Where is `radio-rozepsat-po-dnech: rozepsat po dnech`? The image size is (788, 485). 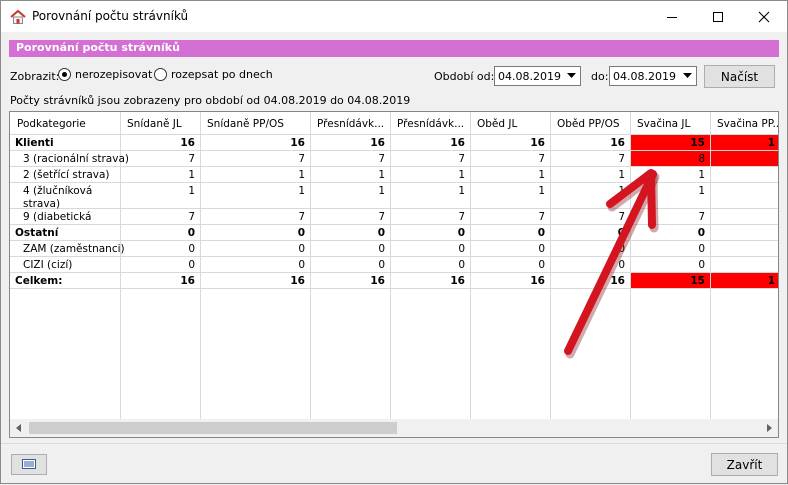 radio-rozepsat-po-dnech: rozepsat po dnech is located at coordinates (213, 74).